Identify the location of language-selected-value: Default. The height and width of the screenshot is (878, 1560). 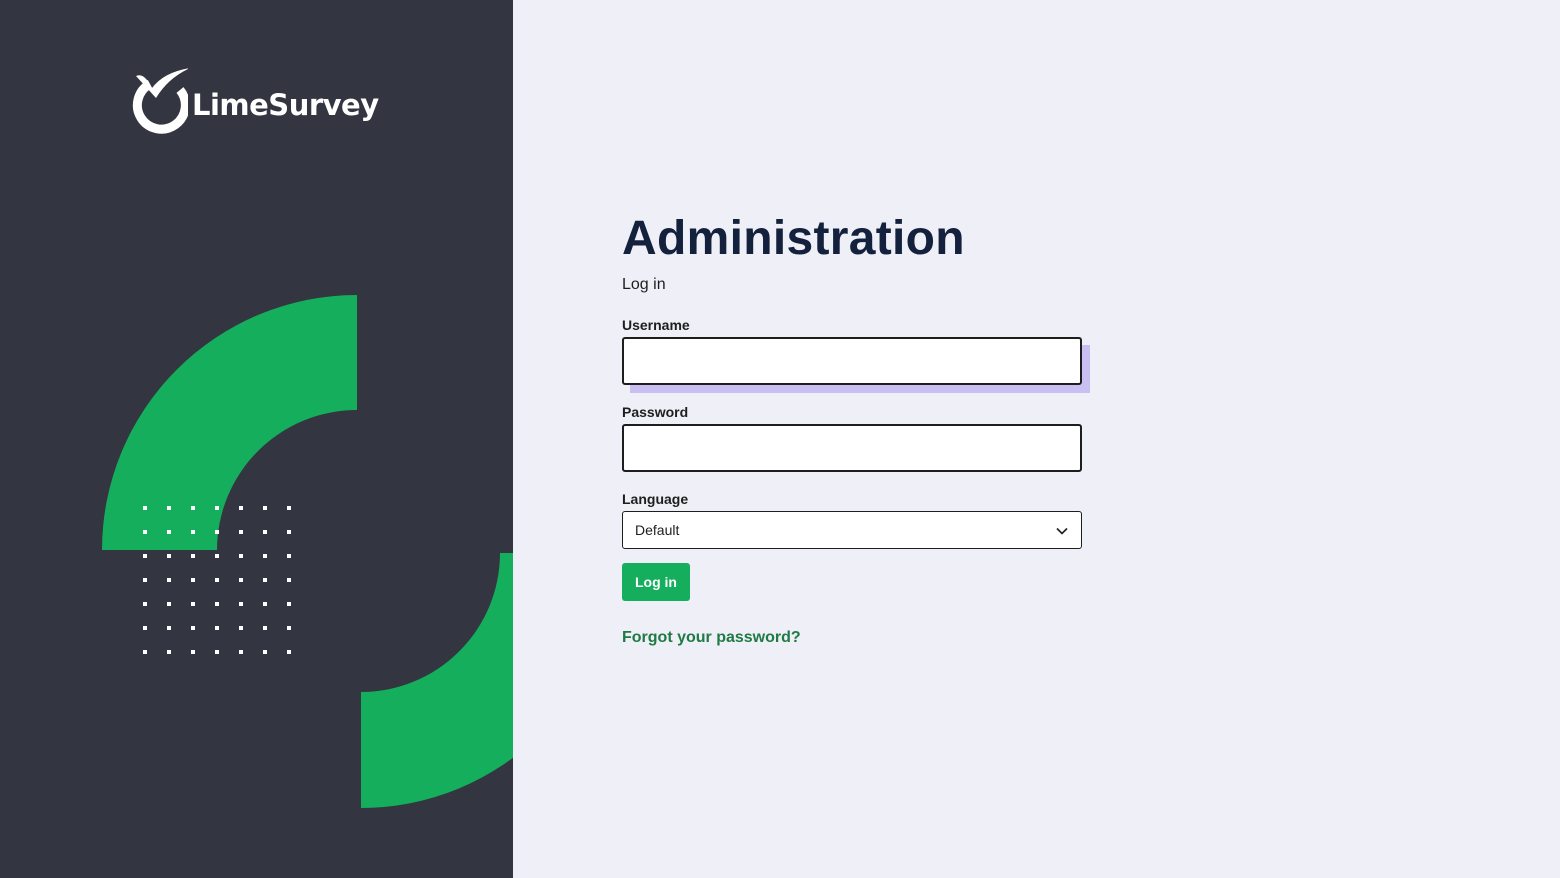
(657, 530).